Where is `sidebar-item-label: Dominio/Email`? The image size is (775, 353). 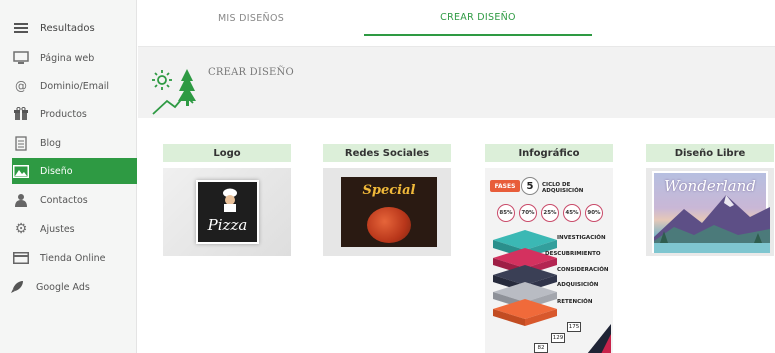 sidebar-item-label: Dominio/Email is located at coordinates (75, 86).